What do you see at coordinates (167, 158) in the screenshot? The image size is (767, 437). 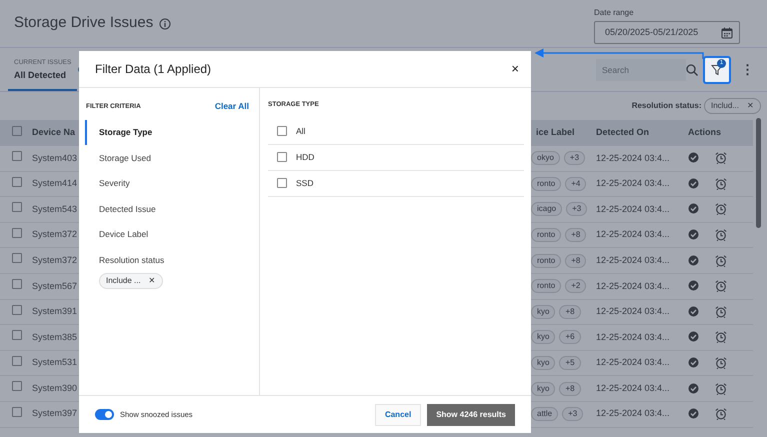 I see `filter-criterion: Storage Used` at bounding box center [167, 158].